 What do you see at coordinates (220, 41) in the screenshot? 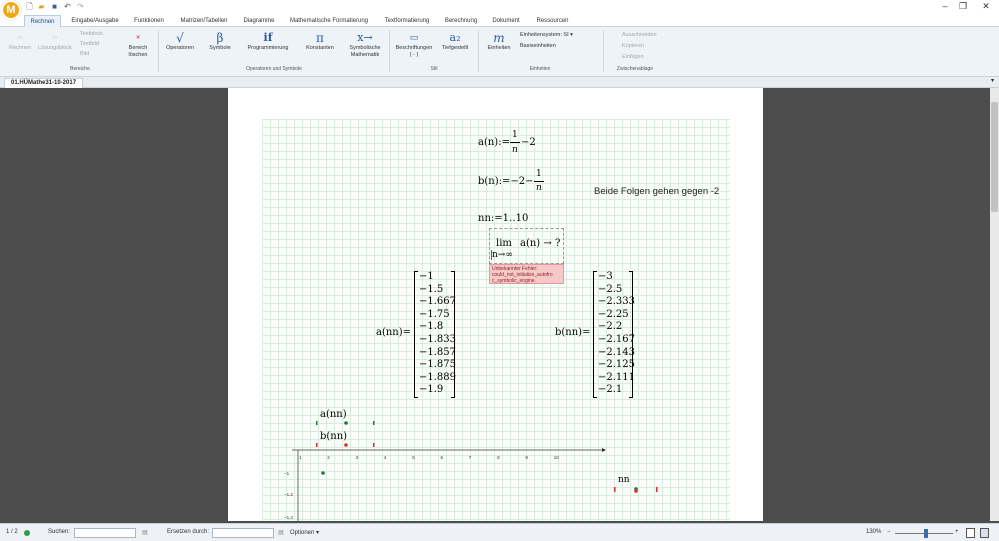
I see `symbole-button: β Symbole` at bounding box center [220, 41].